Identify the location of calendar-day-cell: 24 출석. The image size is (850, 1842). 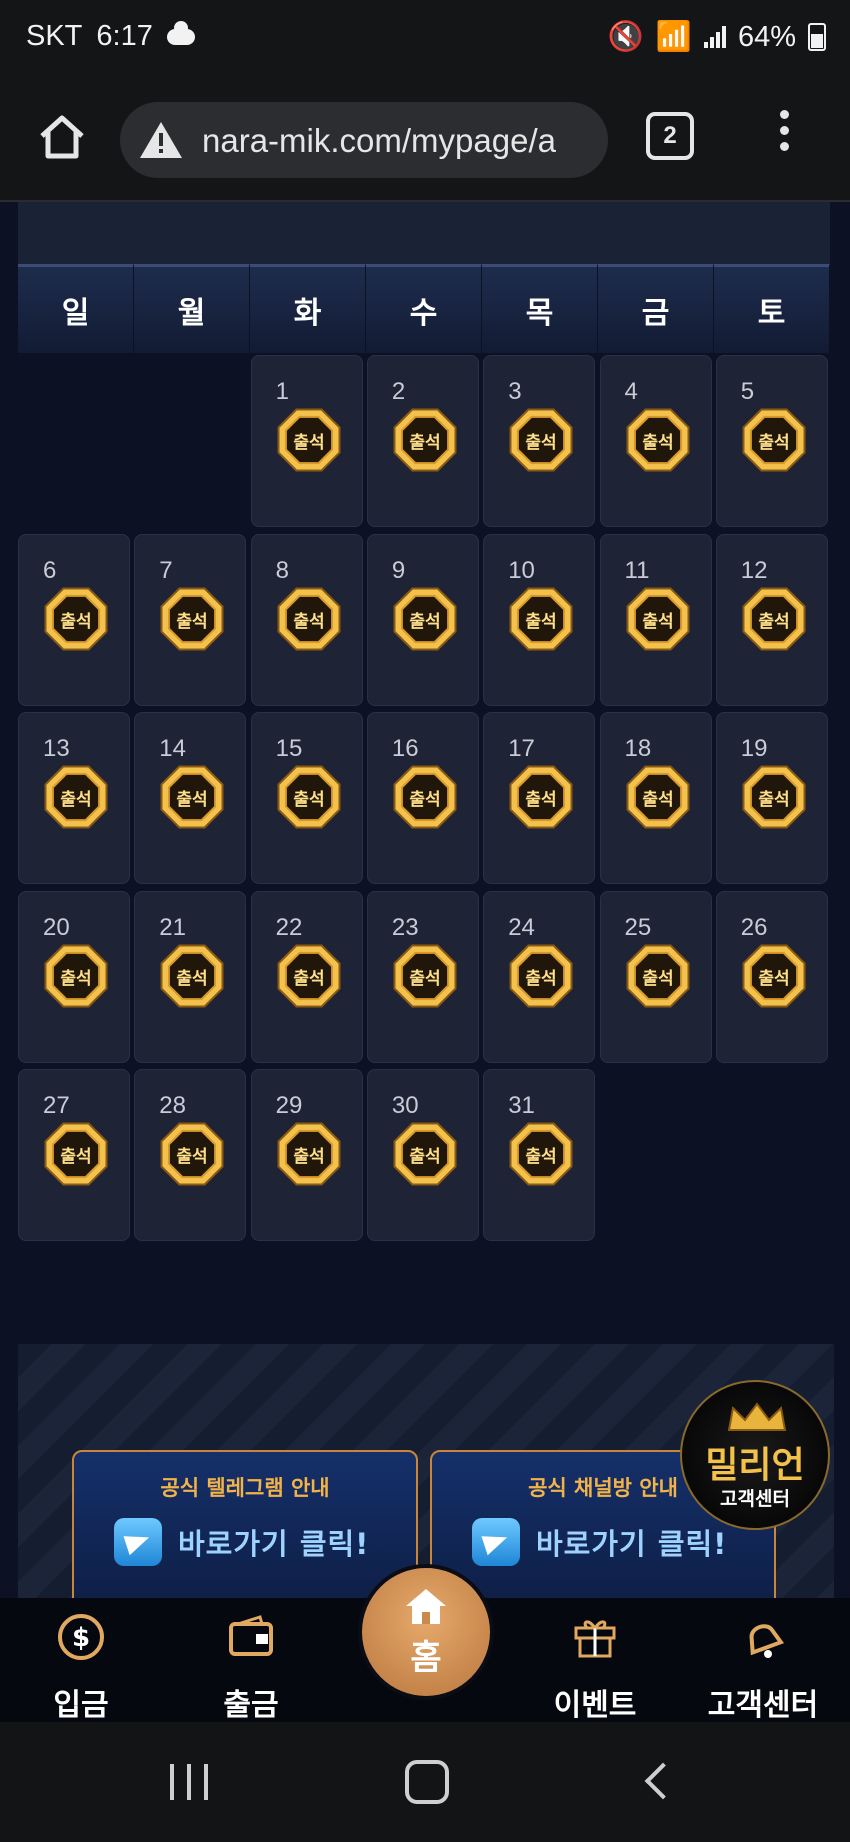
(539, 976).